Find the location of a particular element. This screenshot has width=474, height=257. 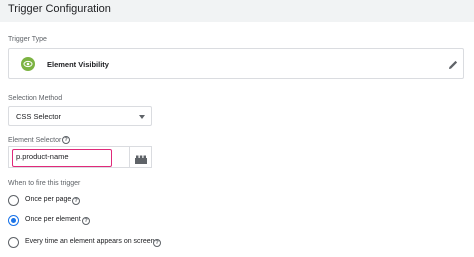

radio-once-per-page: Once per page ? is located at coordinates (58, 201).